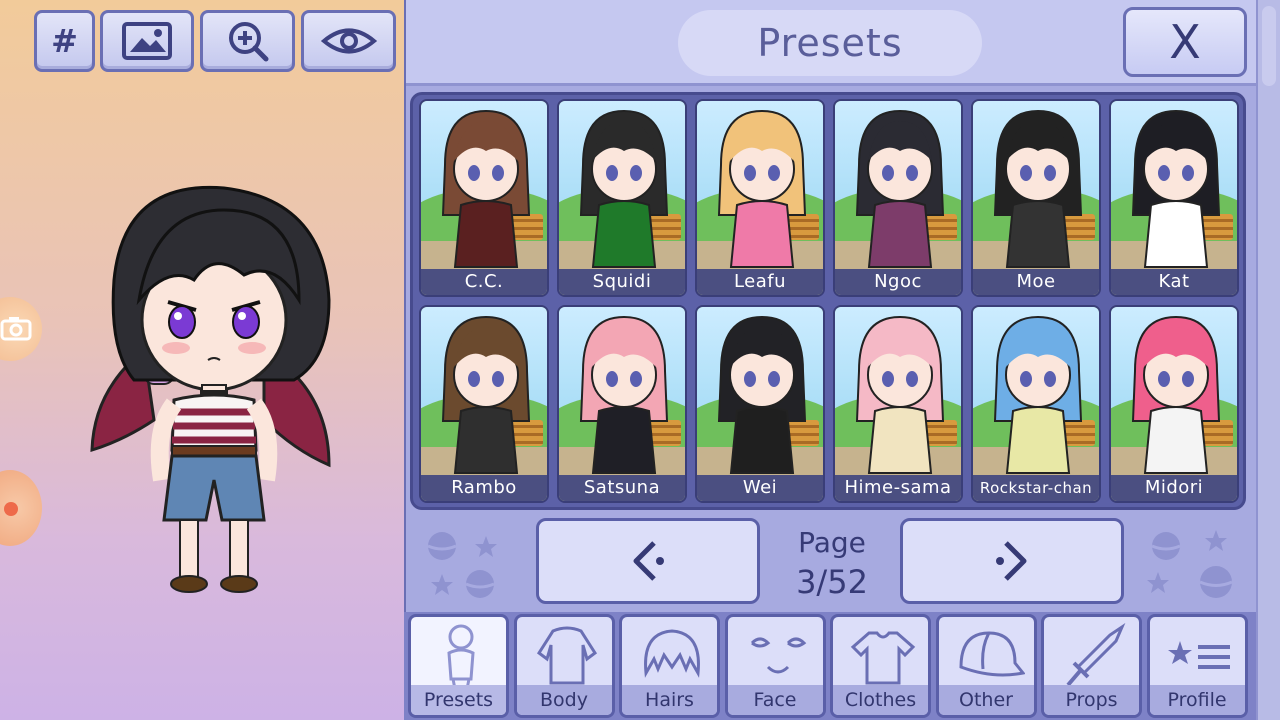 The image size is (1280, 720). I want to click on sword-icon, so click(1096, 655).